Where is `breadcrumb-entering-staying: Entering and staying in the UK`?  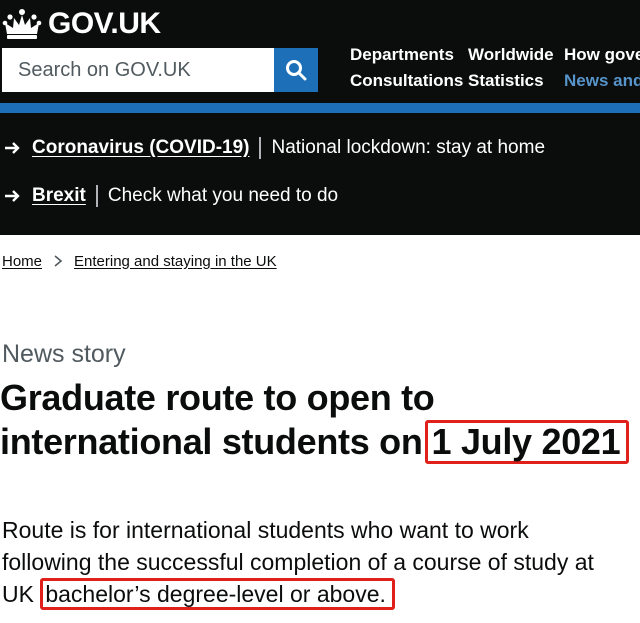
breadcrumb-entering-staying: Entering and staying in the UK is located at coordinates (175, 261).